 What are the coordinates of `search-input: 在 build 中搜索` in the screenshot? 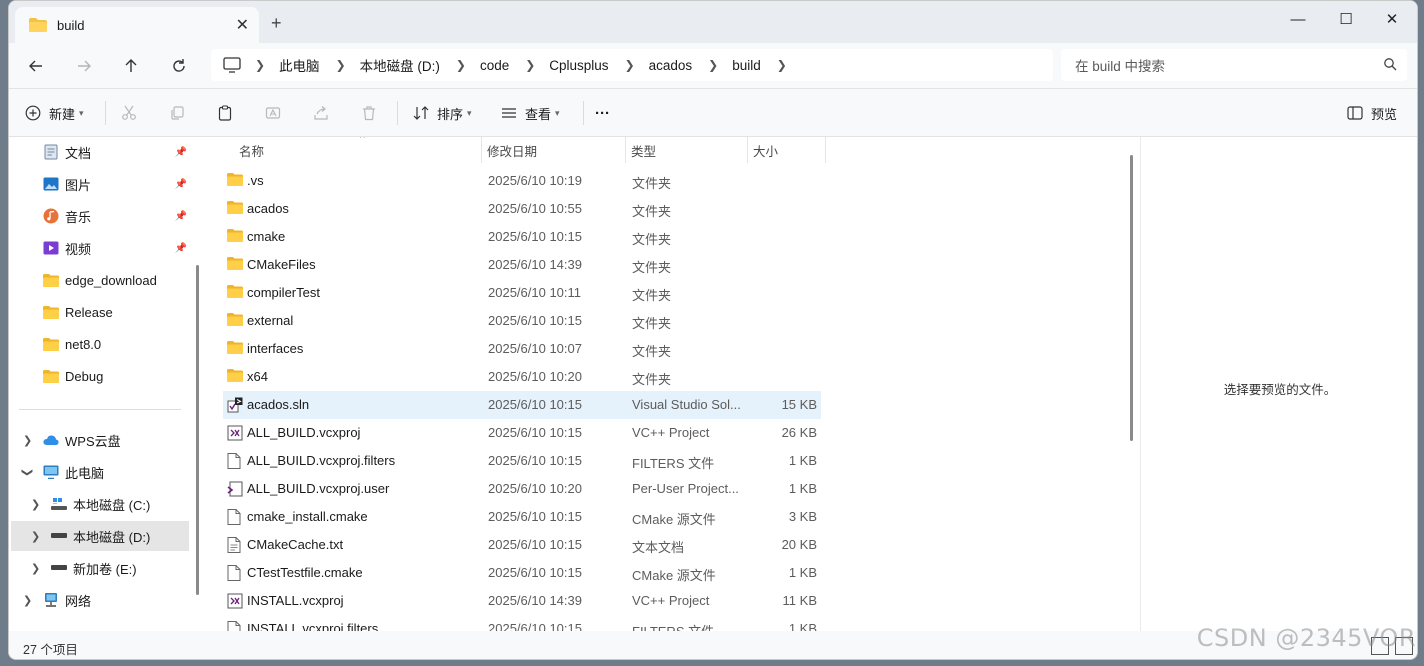 It's located at (1234, 65).